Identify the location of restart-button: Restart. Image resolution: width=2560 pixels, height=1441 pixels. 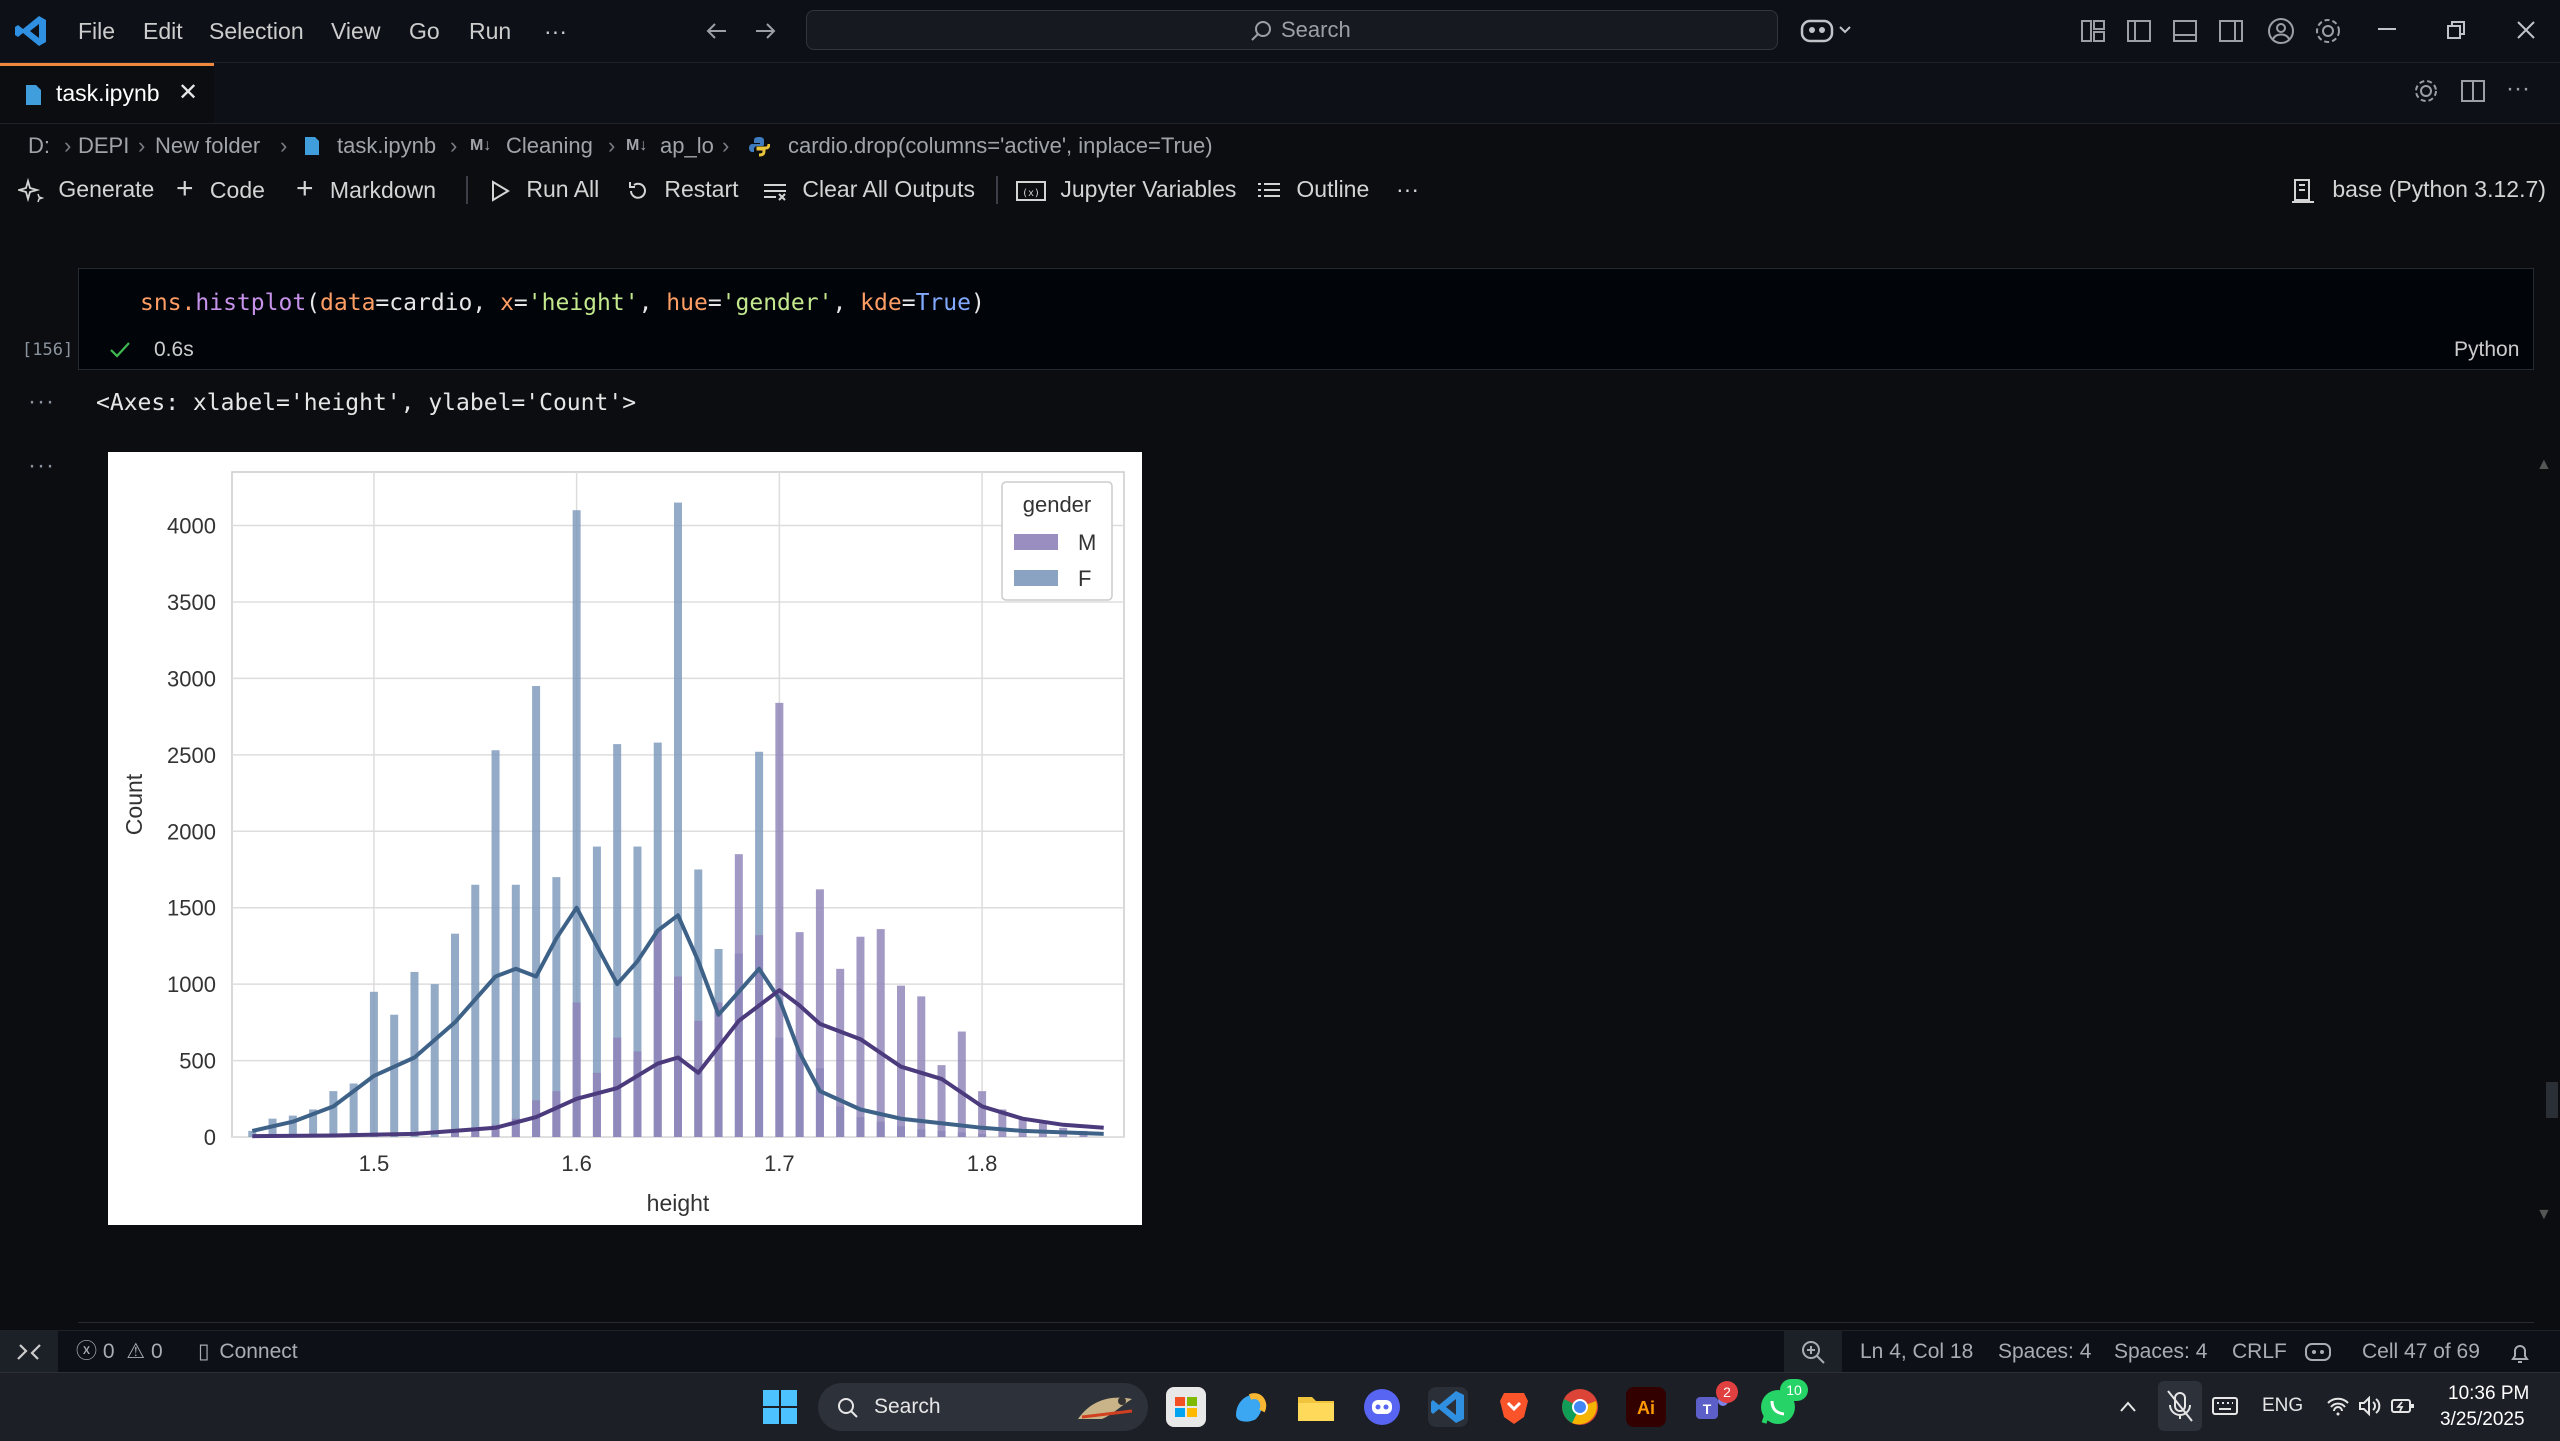
(682, 189).